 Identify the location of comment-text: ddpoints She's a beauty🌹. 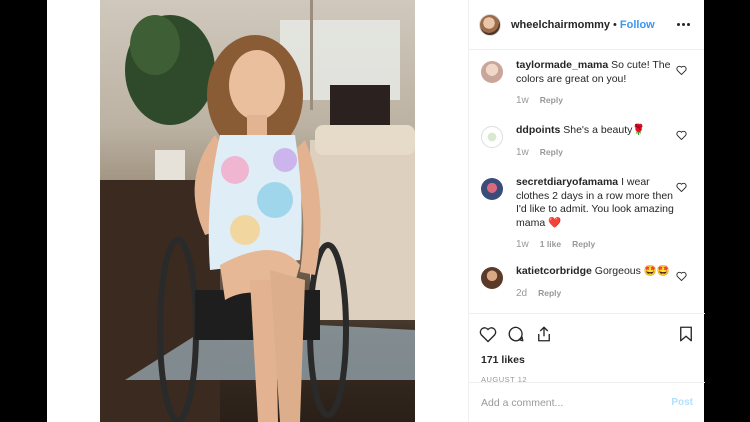
(596, 131).